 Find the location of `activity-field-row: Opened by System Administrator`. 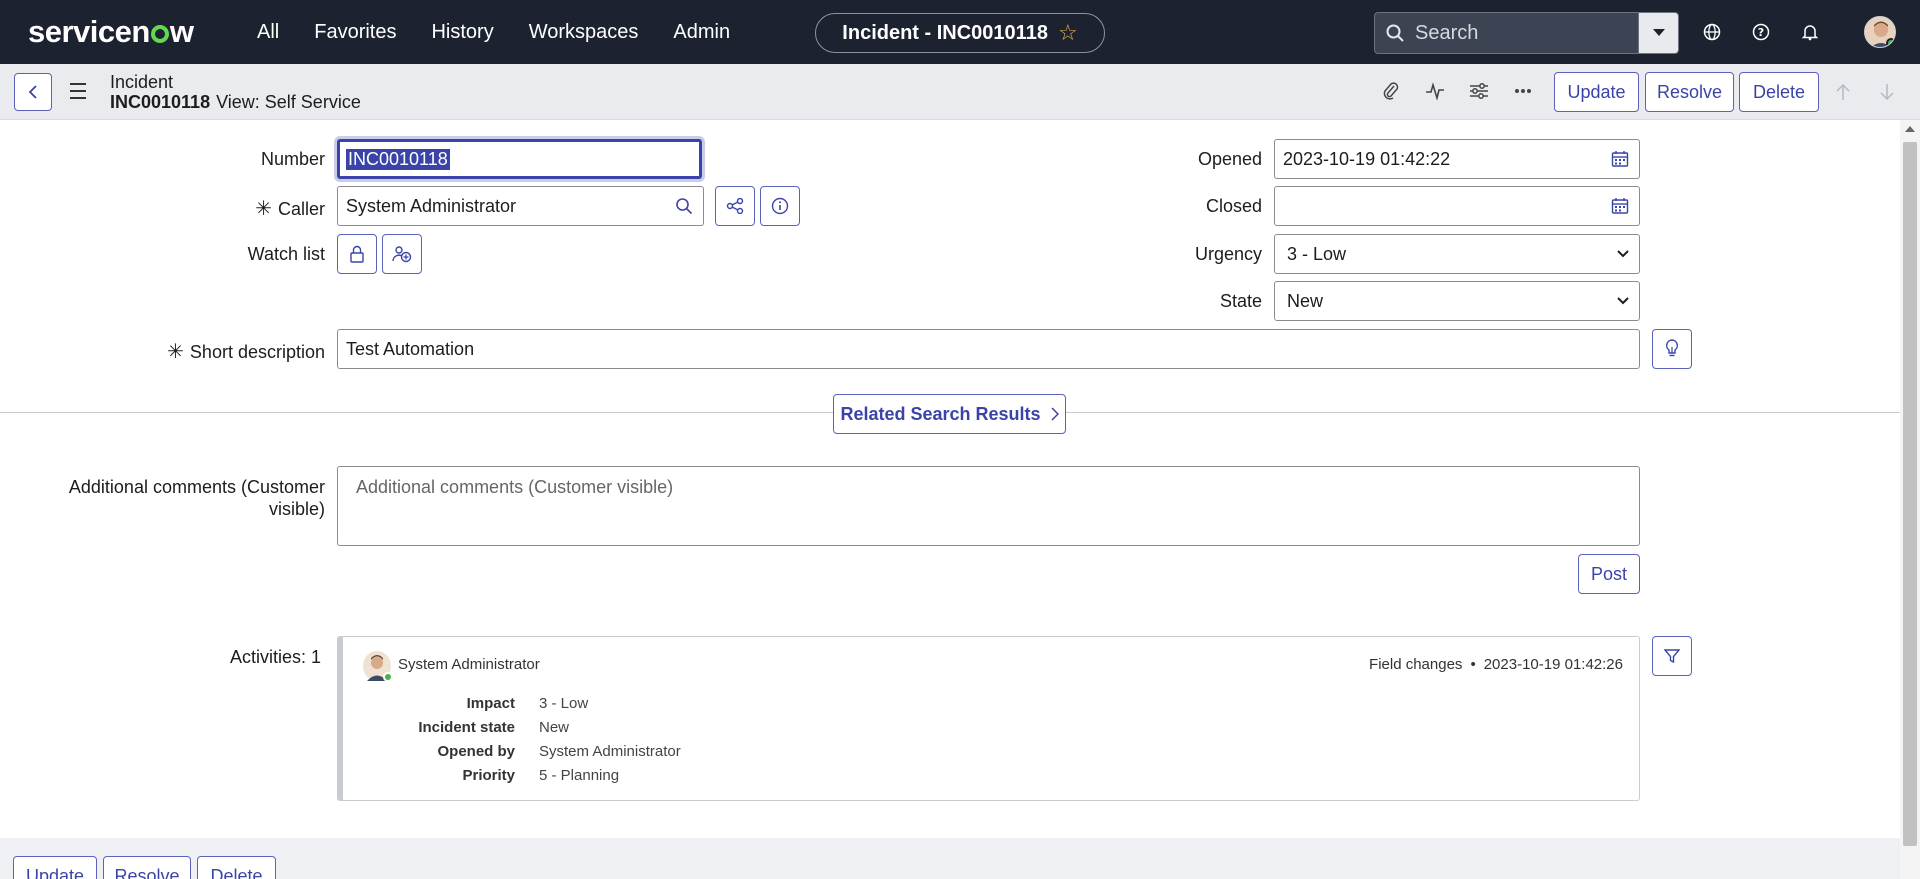

activity-field-row: Opened by System Administrator is located at coordinates (559, 751).